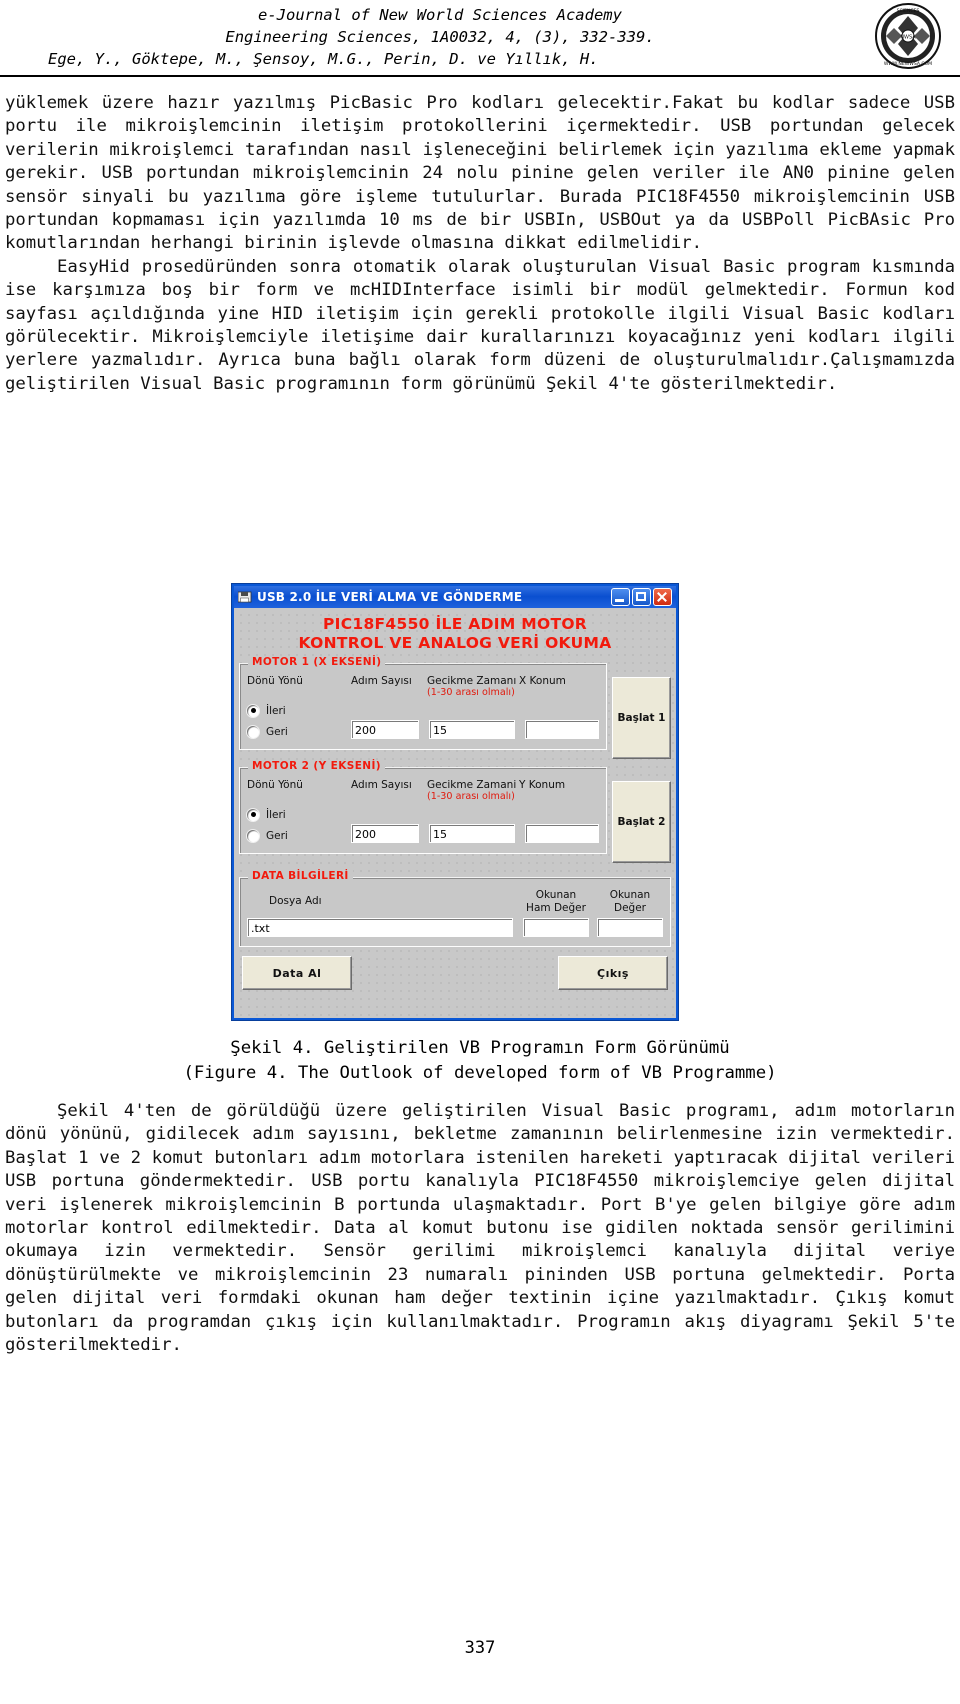 Image resolution: width=960 pixels, height=1704 pixels. I want to click on motor2-radio-backward-label: Geri, so click(277, 835).